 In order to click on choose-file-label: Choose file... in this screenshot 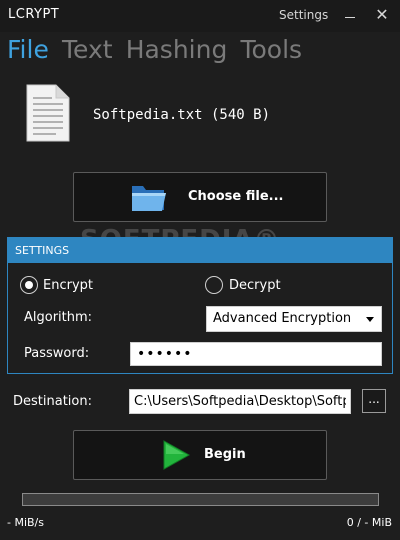, I will do `click(236, 196)`.